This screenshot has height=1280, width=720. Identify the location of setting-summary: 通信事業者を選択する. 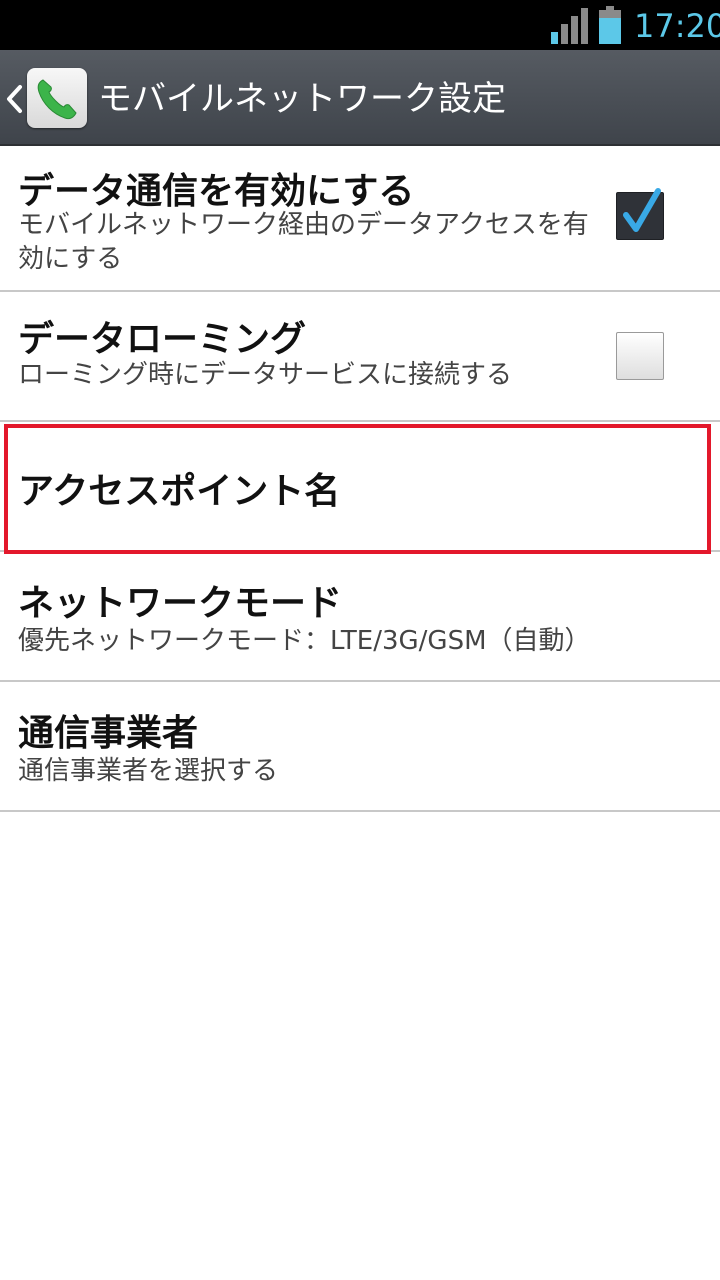
(148, 771).